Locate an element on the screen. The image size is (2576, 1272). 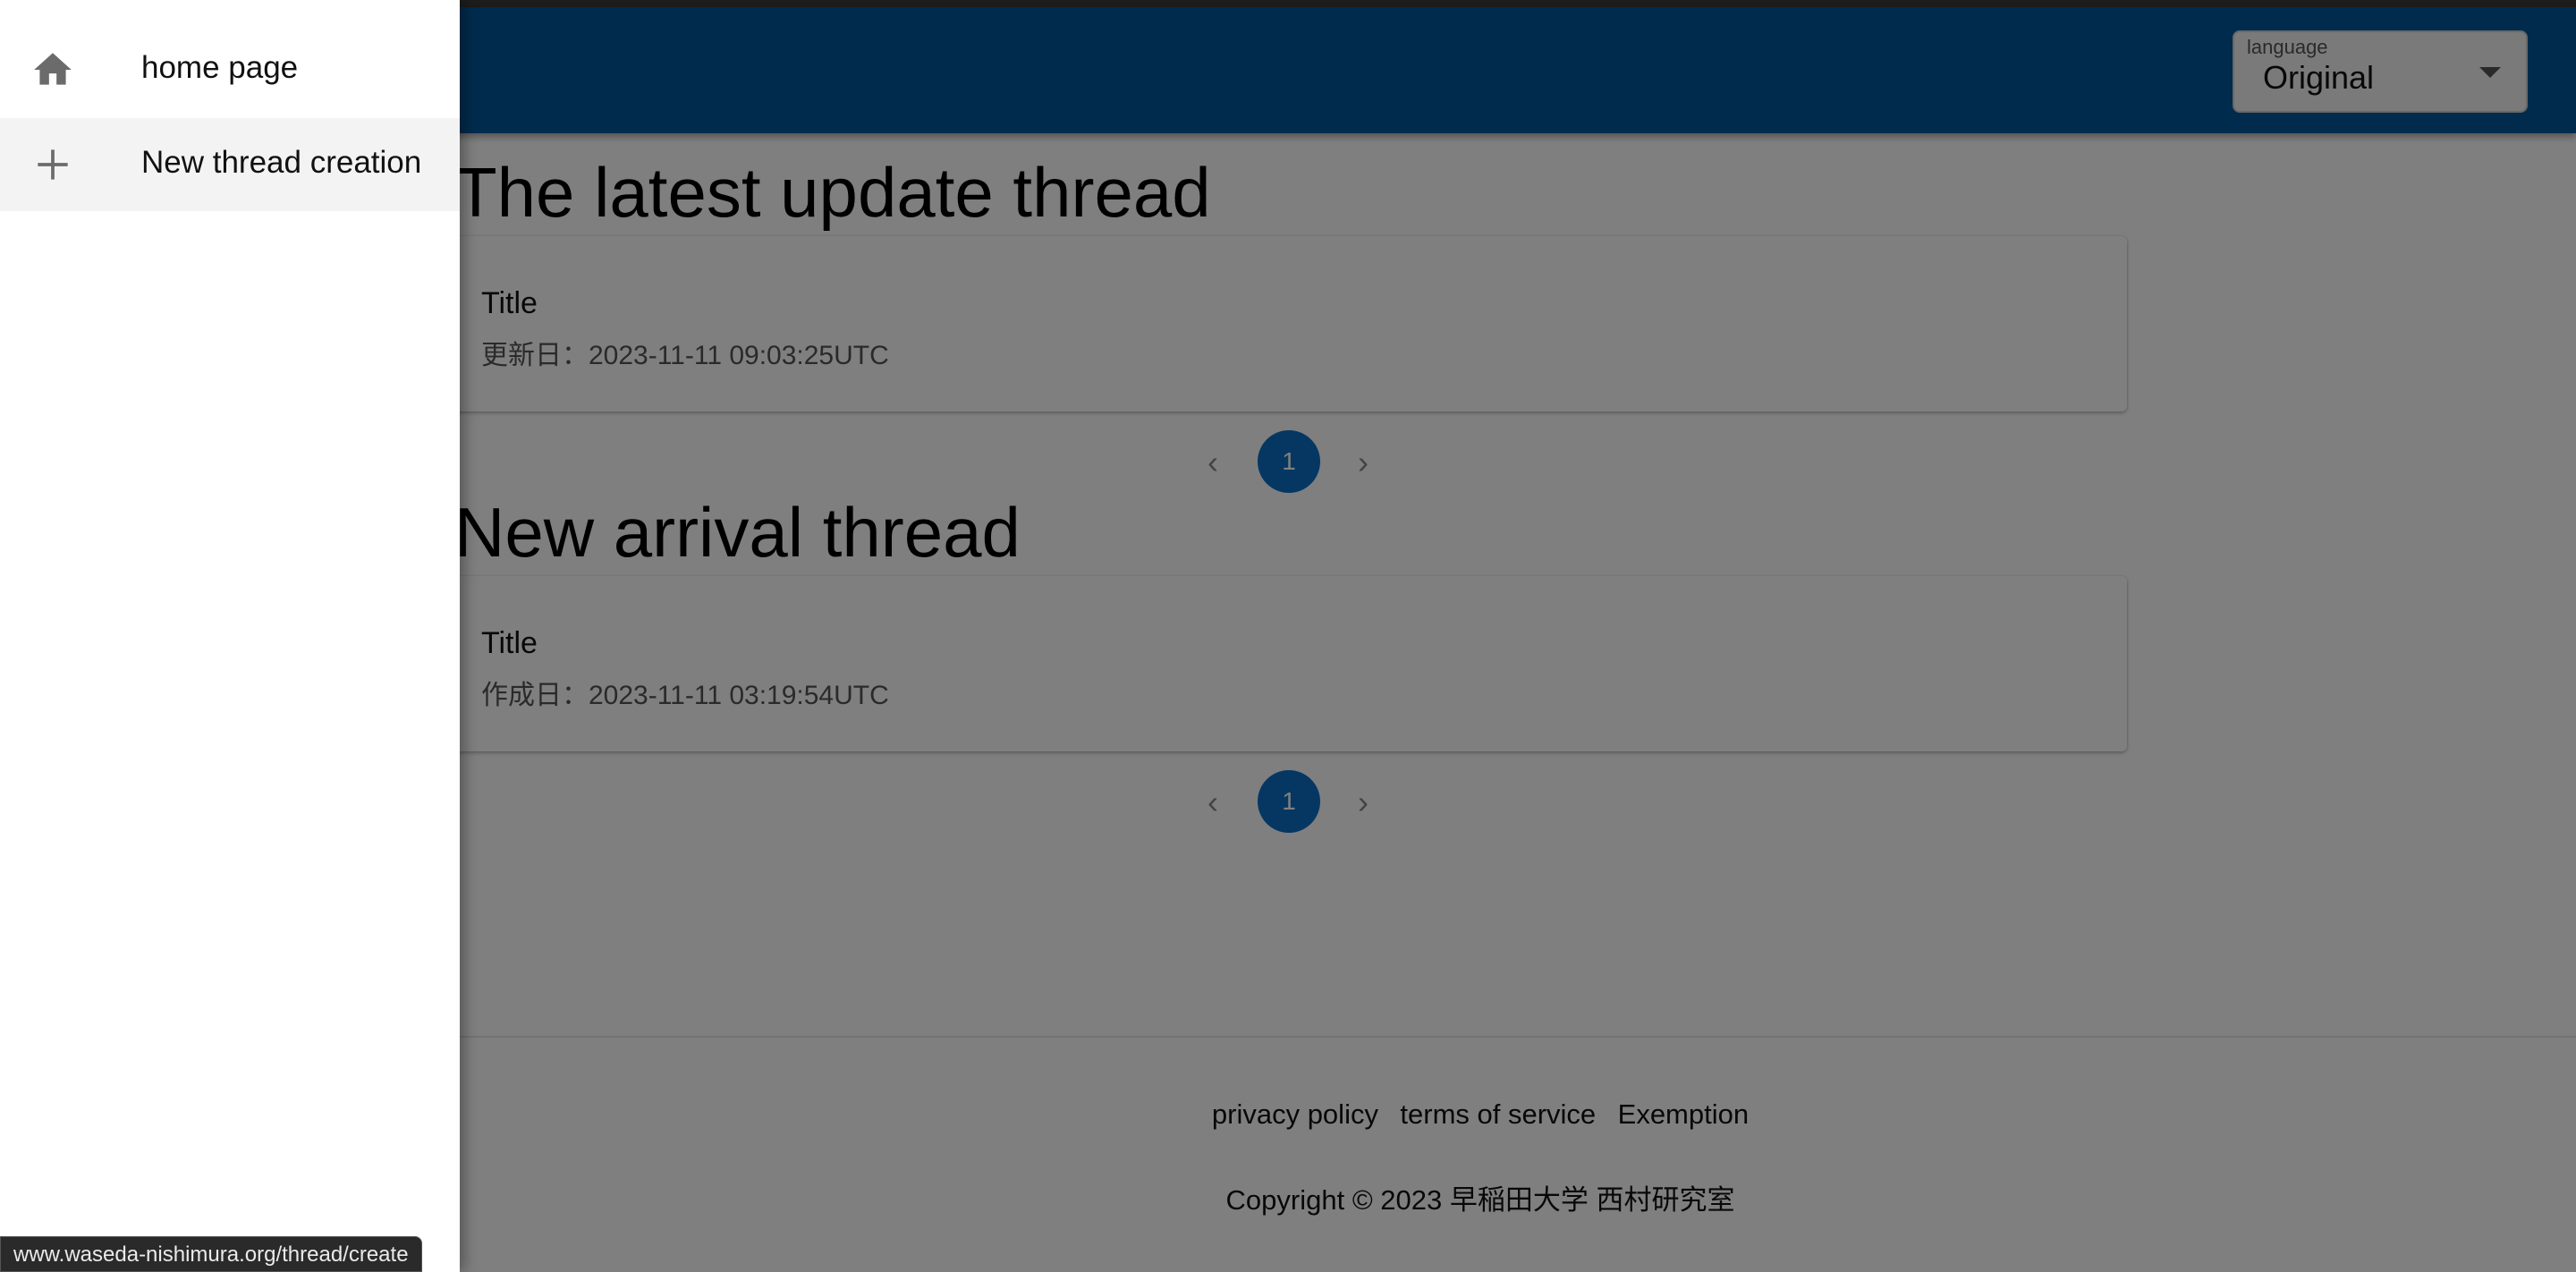
home-icon is located at coordinates (53, 69).